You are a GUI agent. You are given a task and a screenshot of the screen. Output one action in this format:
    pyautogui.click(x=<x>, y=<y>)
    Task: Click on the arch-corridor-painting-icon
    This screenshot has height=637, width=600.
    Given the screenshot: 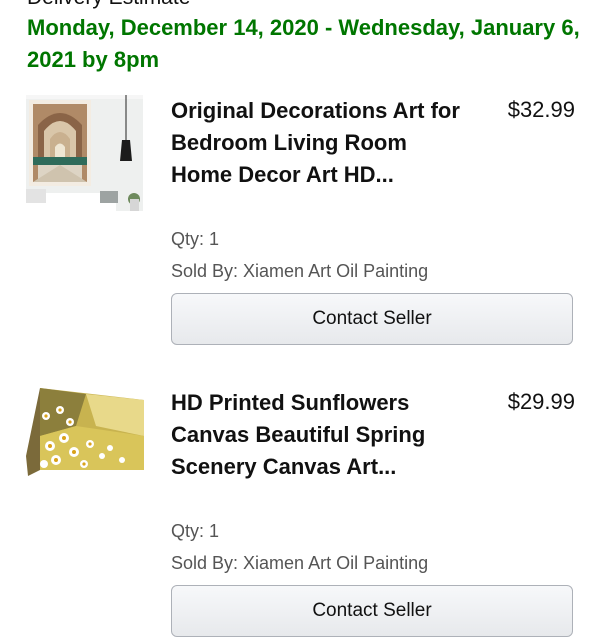 What is the action you would take?
    pyautogui.click(x=84, y=153)
    